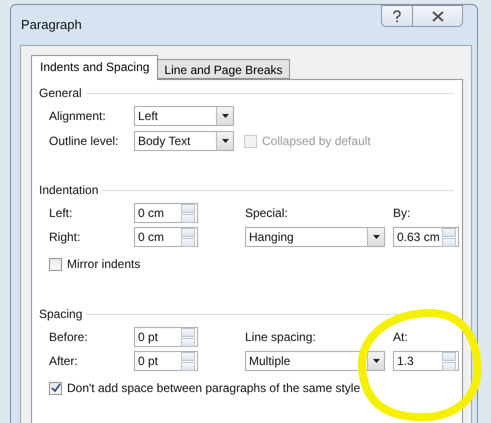 This screenshot has height=423, width=491. I want to click on at-spinner: 1.3, so click(426, 361).